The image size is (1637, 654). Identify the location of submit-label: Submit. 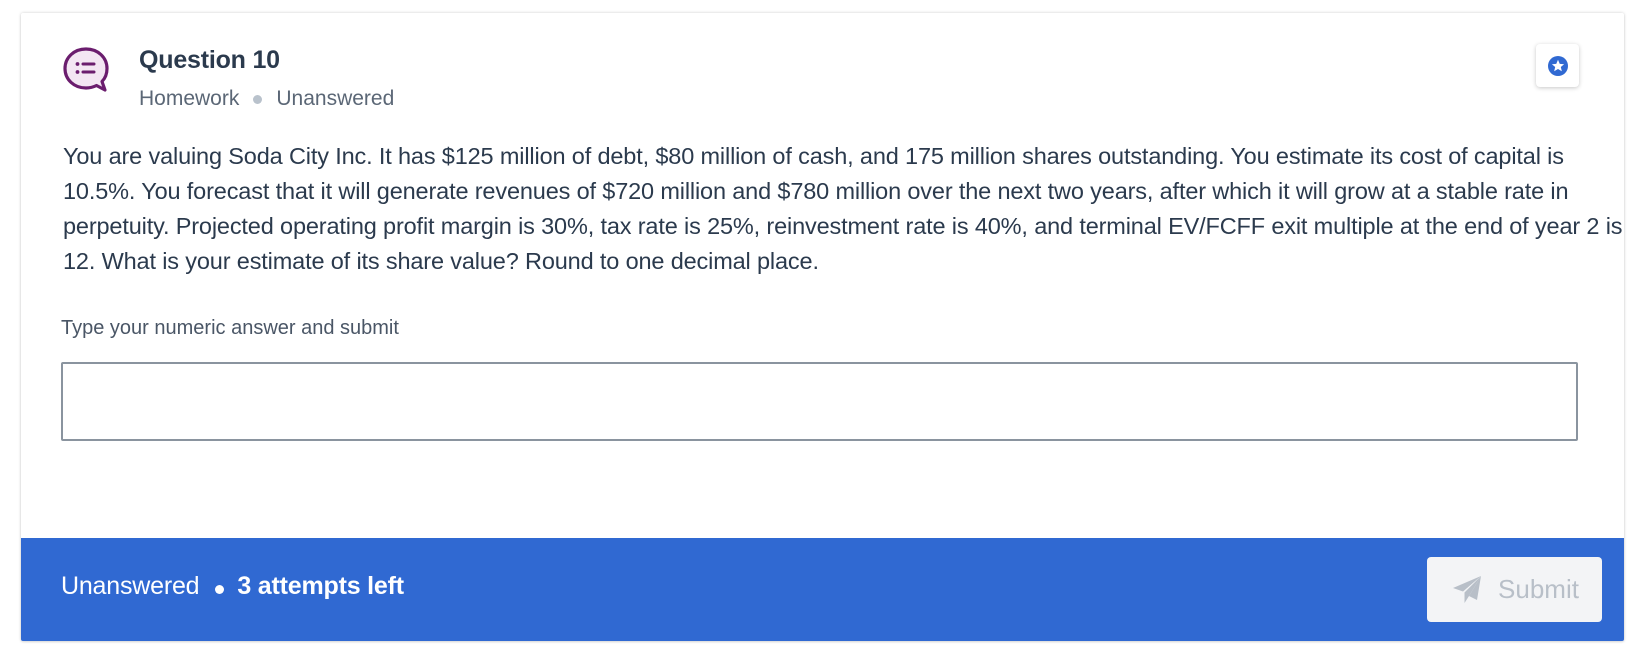
(1538, 589).